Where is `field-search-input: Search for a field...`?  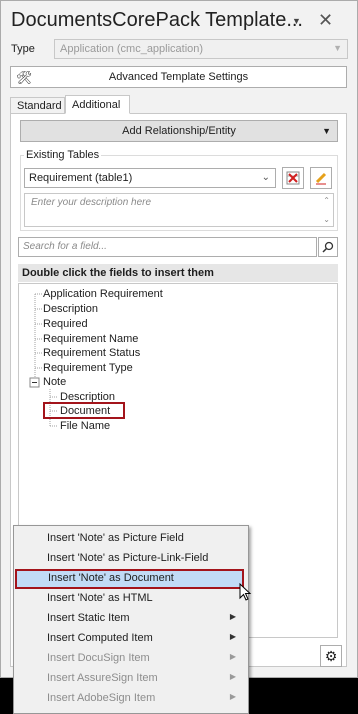
field-search-input: Search for a field... is located at coordinates (167, 247).